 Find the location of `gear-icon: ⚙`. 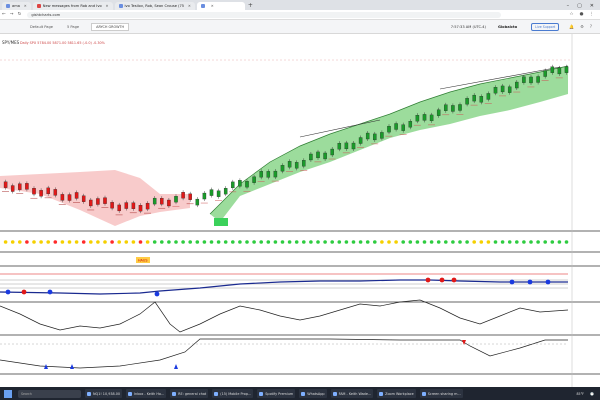

gear-icon: ⚙ is located at coordinates (582, 26).